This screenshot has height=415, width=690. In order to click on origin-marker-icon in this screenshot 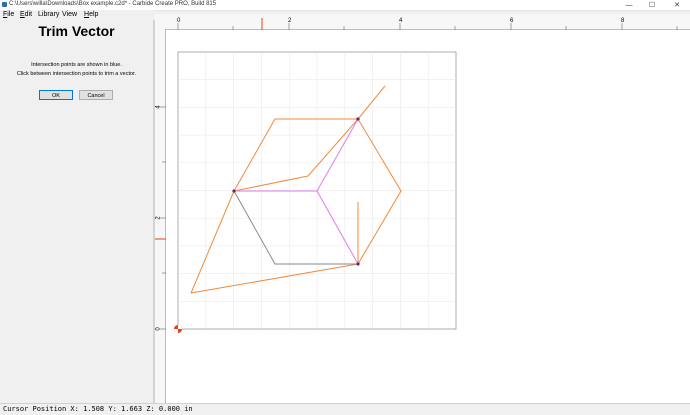, I will do `click(178, 329)`.